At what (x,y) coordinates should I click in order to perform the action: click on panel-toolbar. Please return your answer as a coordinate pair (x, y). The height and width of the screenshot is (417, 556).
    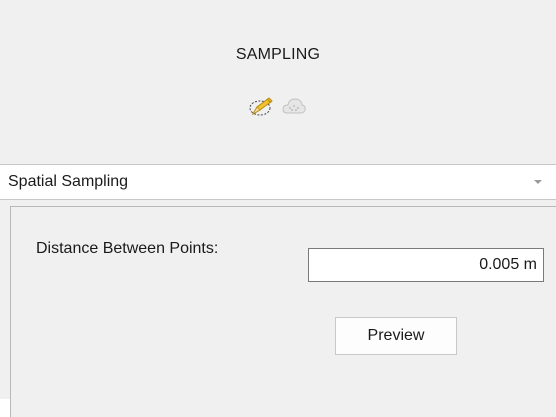
    Looking at the image, I should click on (278, 107).